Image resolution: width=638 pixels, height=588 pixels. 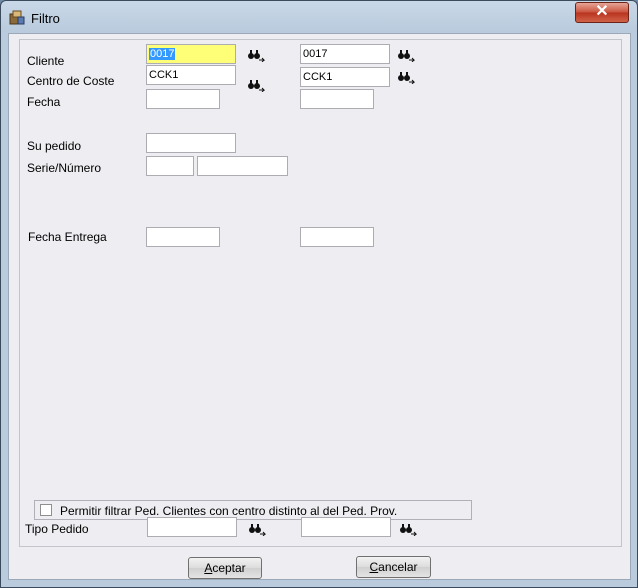 What do you see at coordinates (45, 18) in the screenshot?
I see `window-title: Filtro` at bounding box center [45, 18].